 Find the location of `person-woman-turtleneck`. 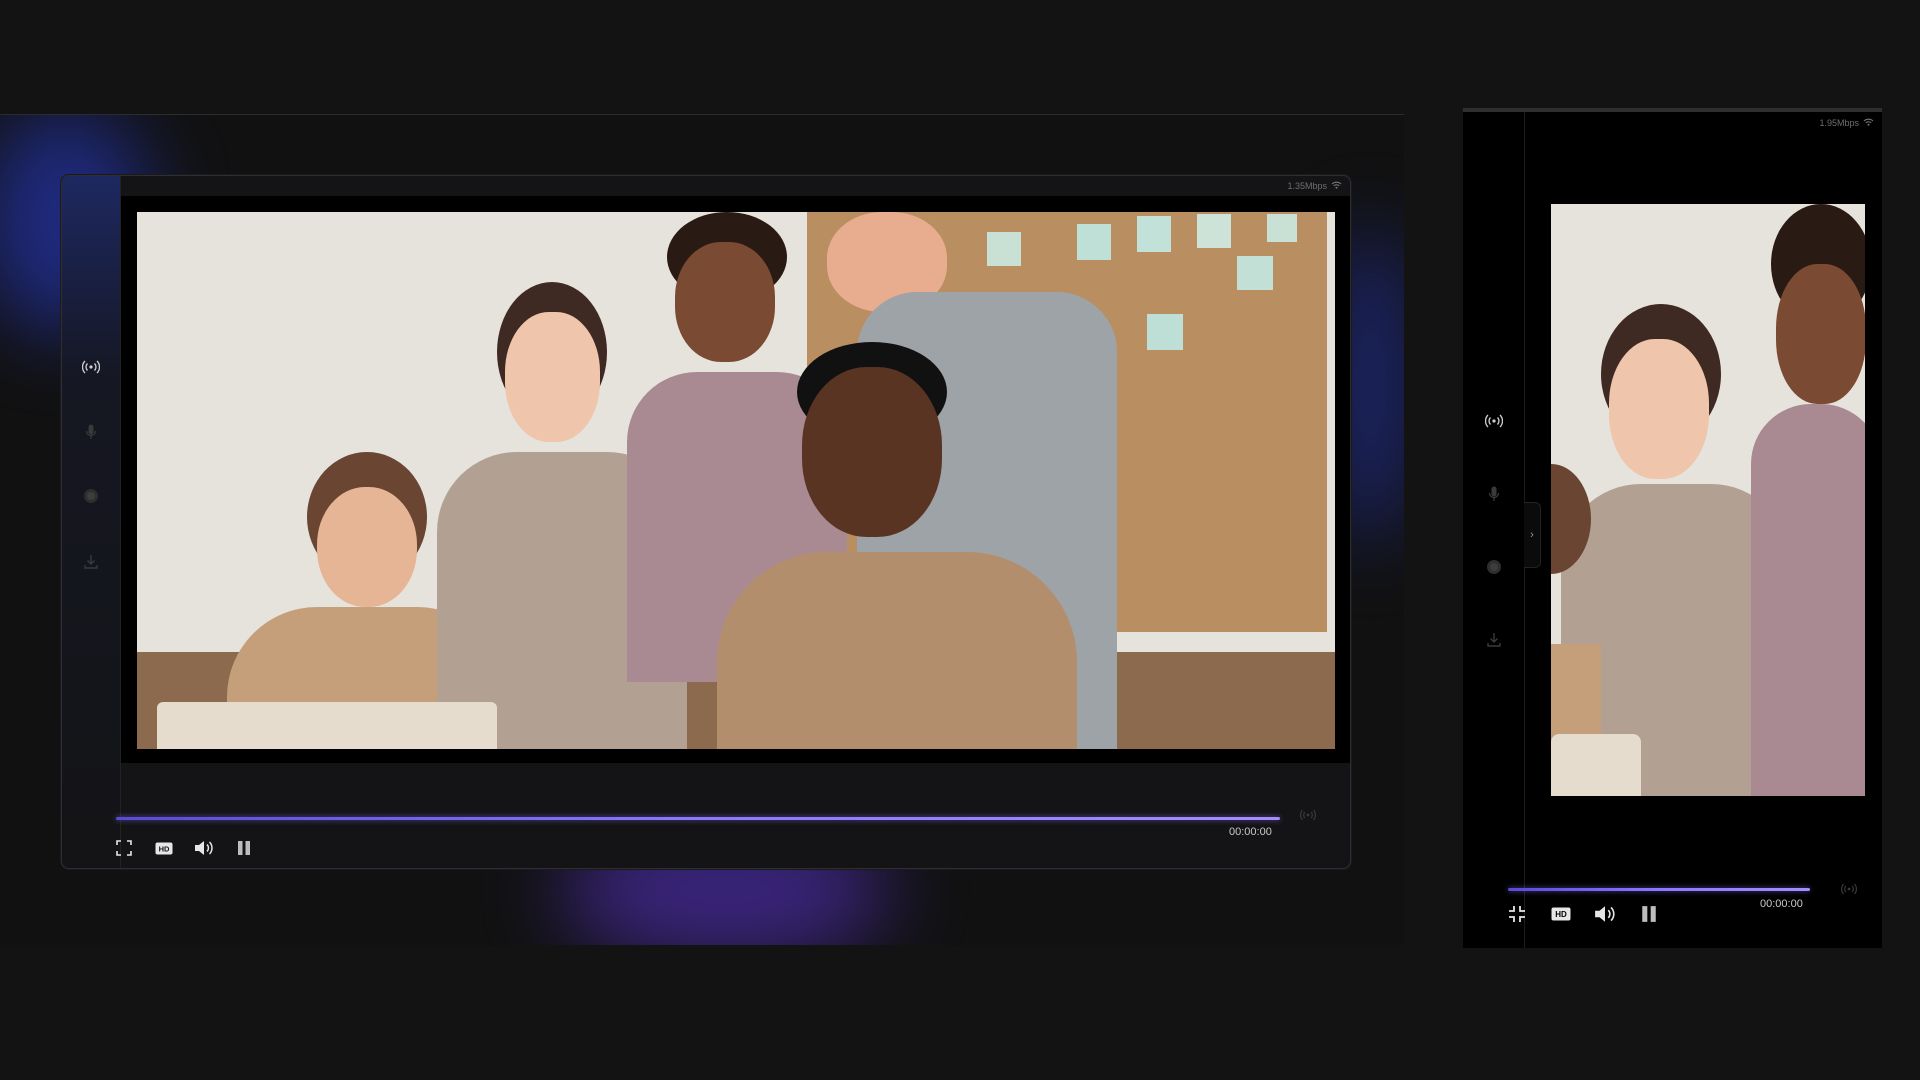

person-woman-turtleneck is located at coordinates (1808, 500).